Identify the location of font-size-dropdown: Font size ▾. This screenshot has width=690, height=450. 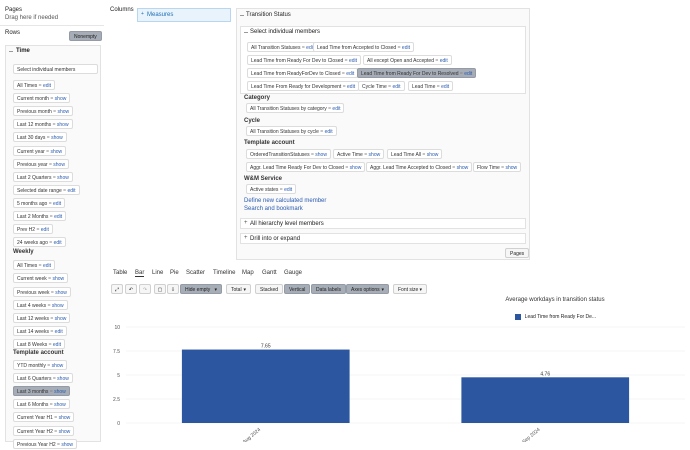
(410, 289).